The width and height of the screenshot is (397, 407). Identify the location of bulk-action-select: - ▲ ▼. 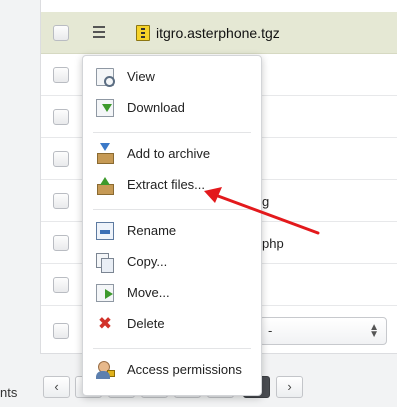
(323, 331).